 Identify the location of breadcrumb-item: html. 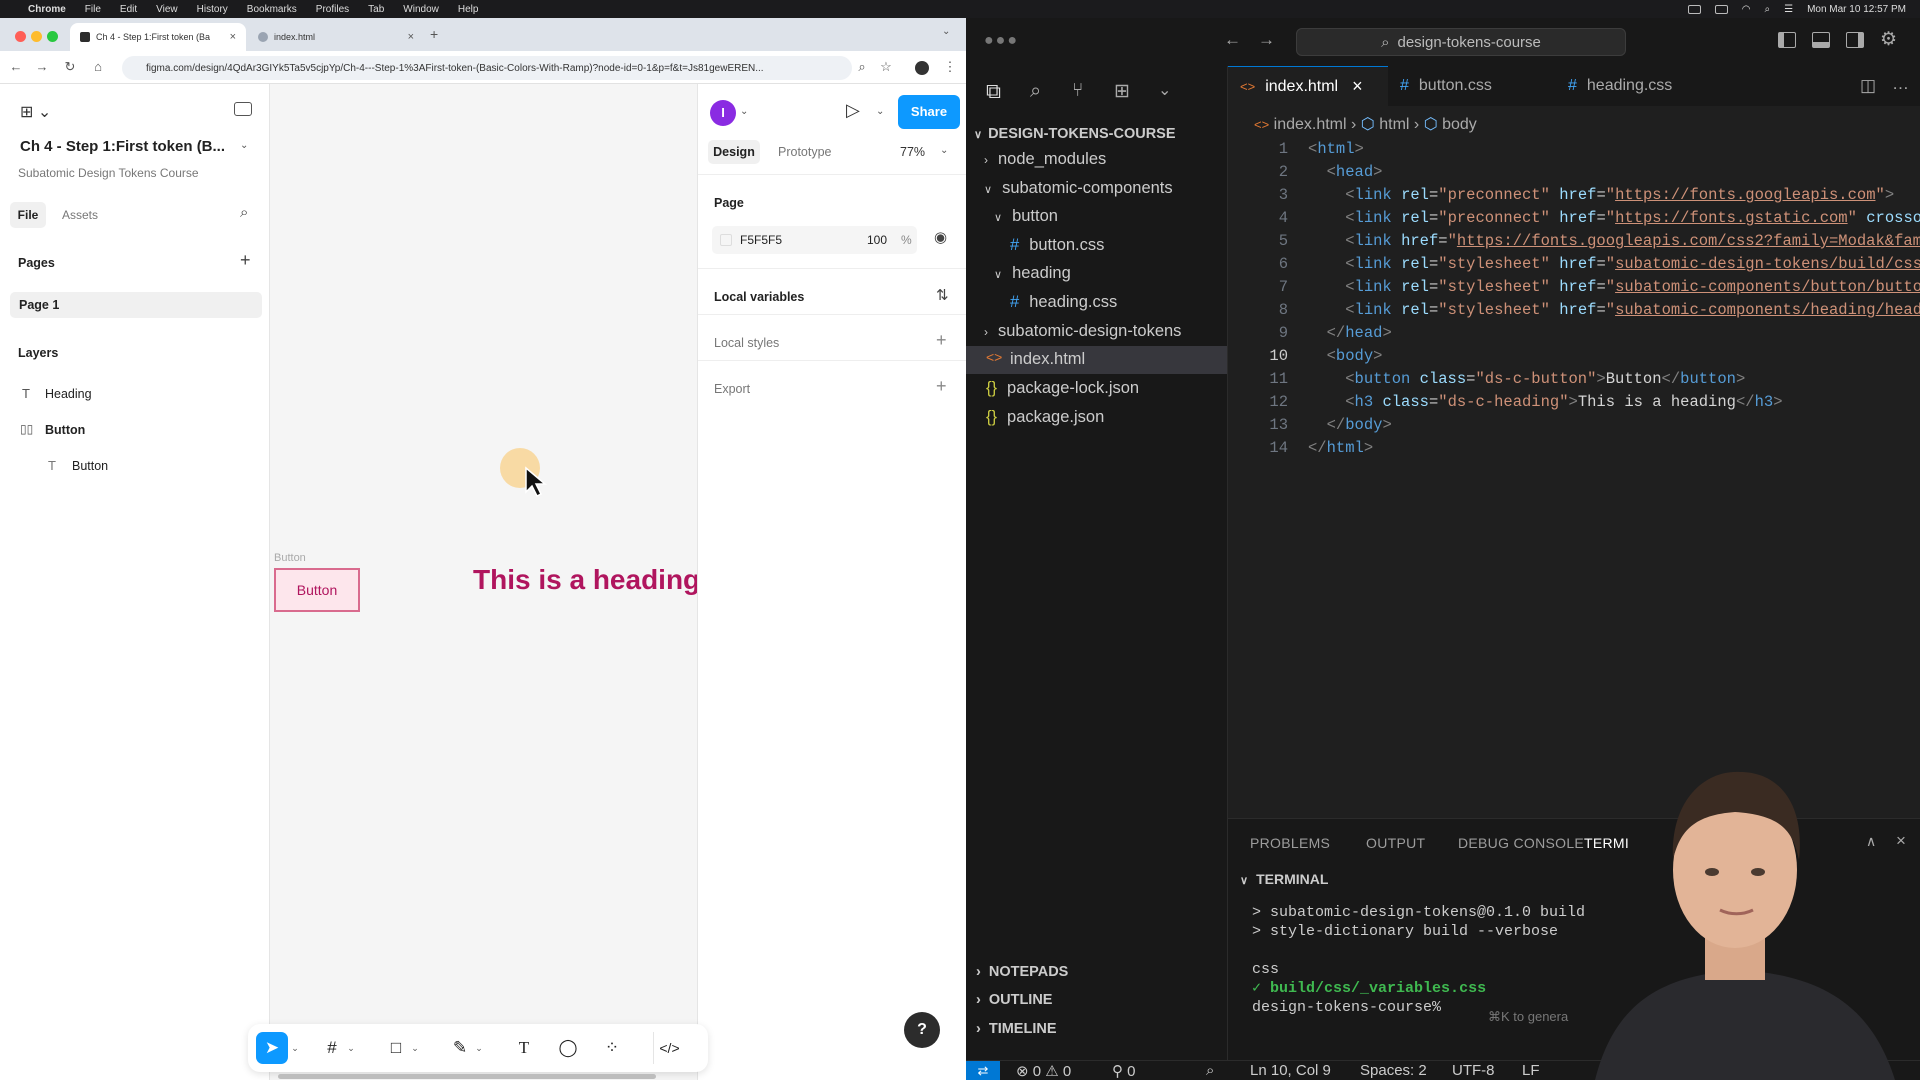
(1394, 124).